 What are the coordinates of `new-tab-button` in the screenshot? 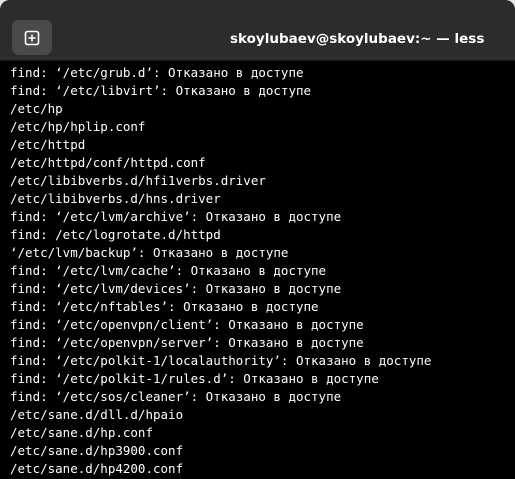 It's located at (32, 37).